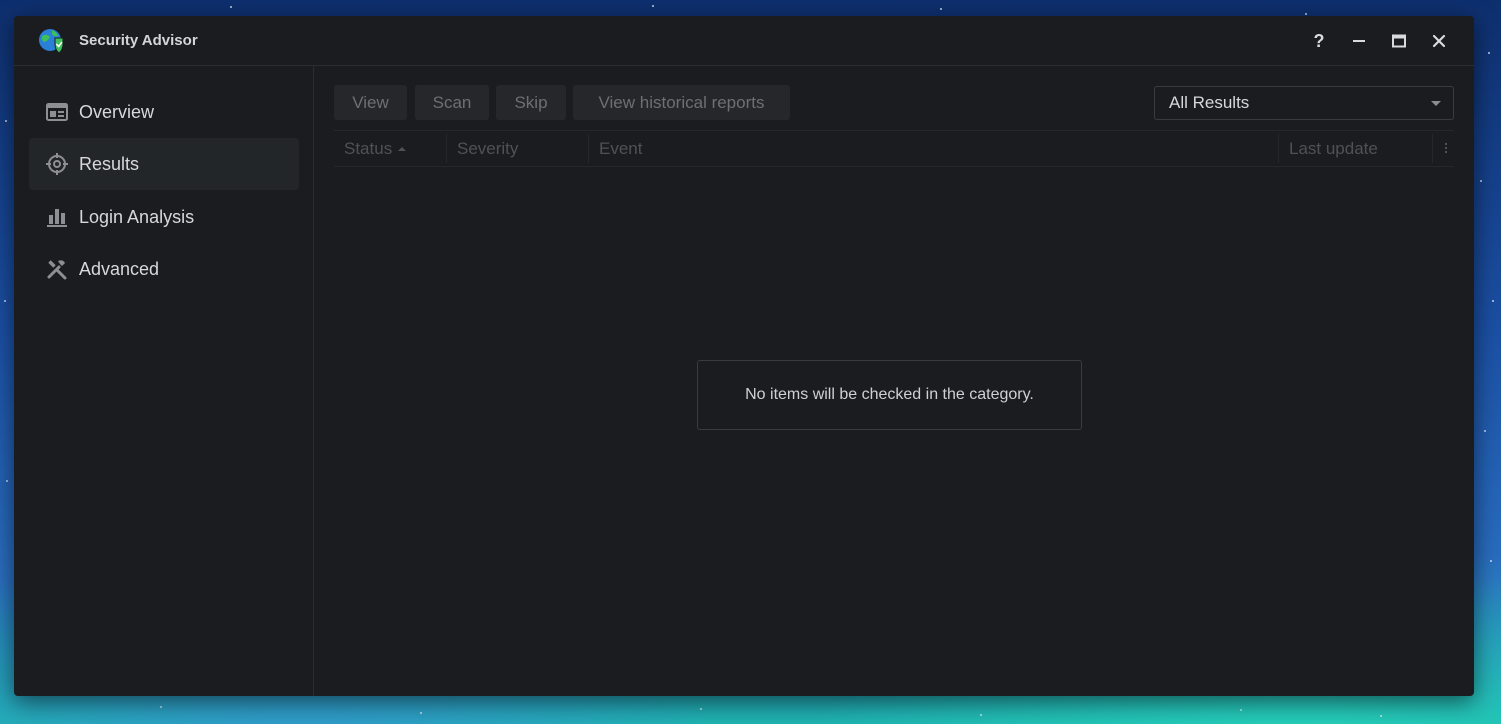  What do you see at coordinates (1432, 148) in the screenshot?
I see `column-divider` at bounding box center [1432, 148].